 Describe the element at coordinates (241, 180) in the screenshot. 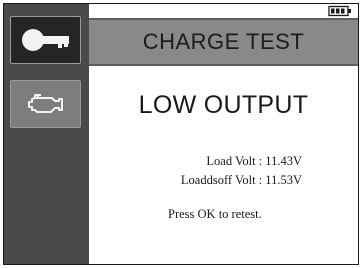

I see `loadoff-volt-reading: Loaddsoff Volt : 11.53V` at that location.